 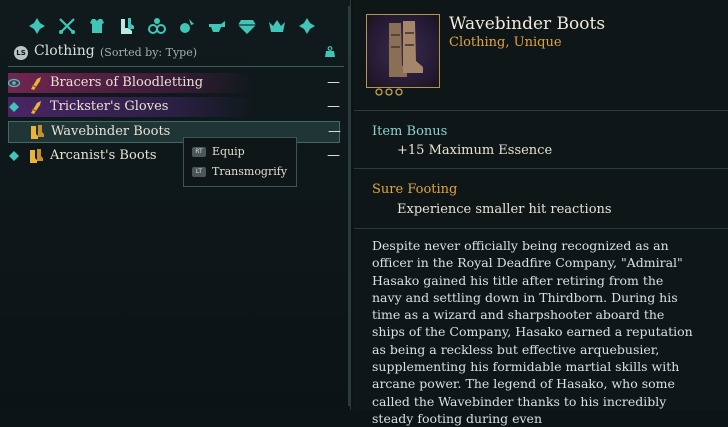 I want to click on category-header: LS Clothing (Sorted by: Type), so click(x=176, y=53).